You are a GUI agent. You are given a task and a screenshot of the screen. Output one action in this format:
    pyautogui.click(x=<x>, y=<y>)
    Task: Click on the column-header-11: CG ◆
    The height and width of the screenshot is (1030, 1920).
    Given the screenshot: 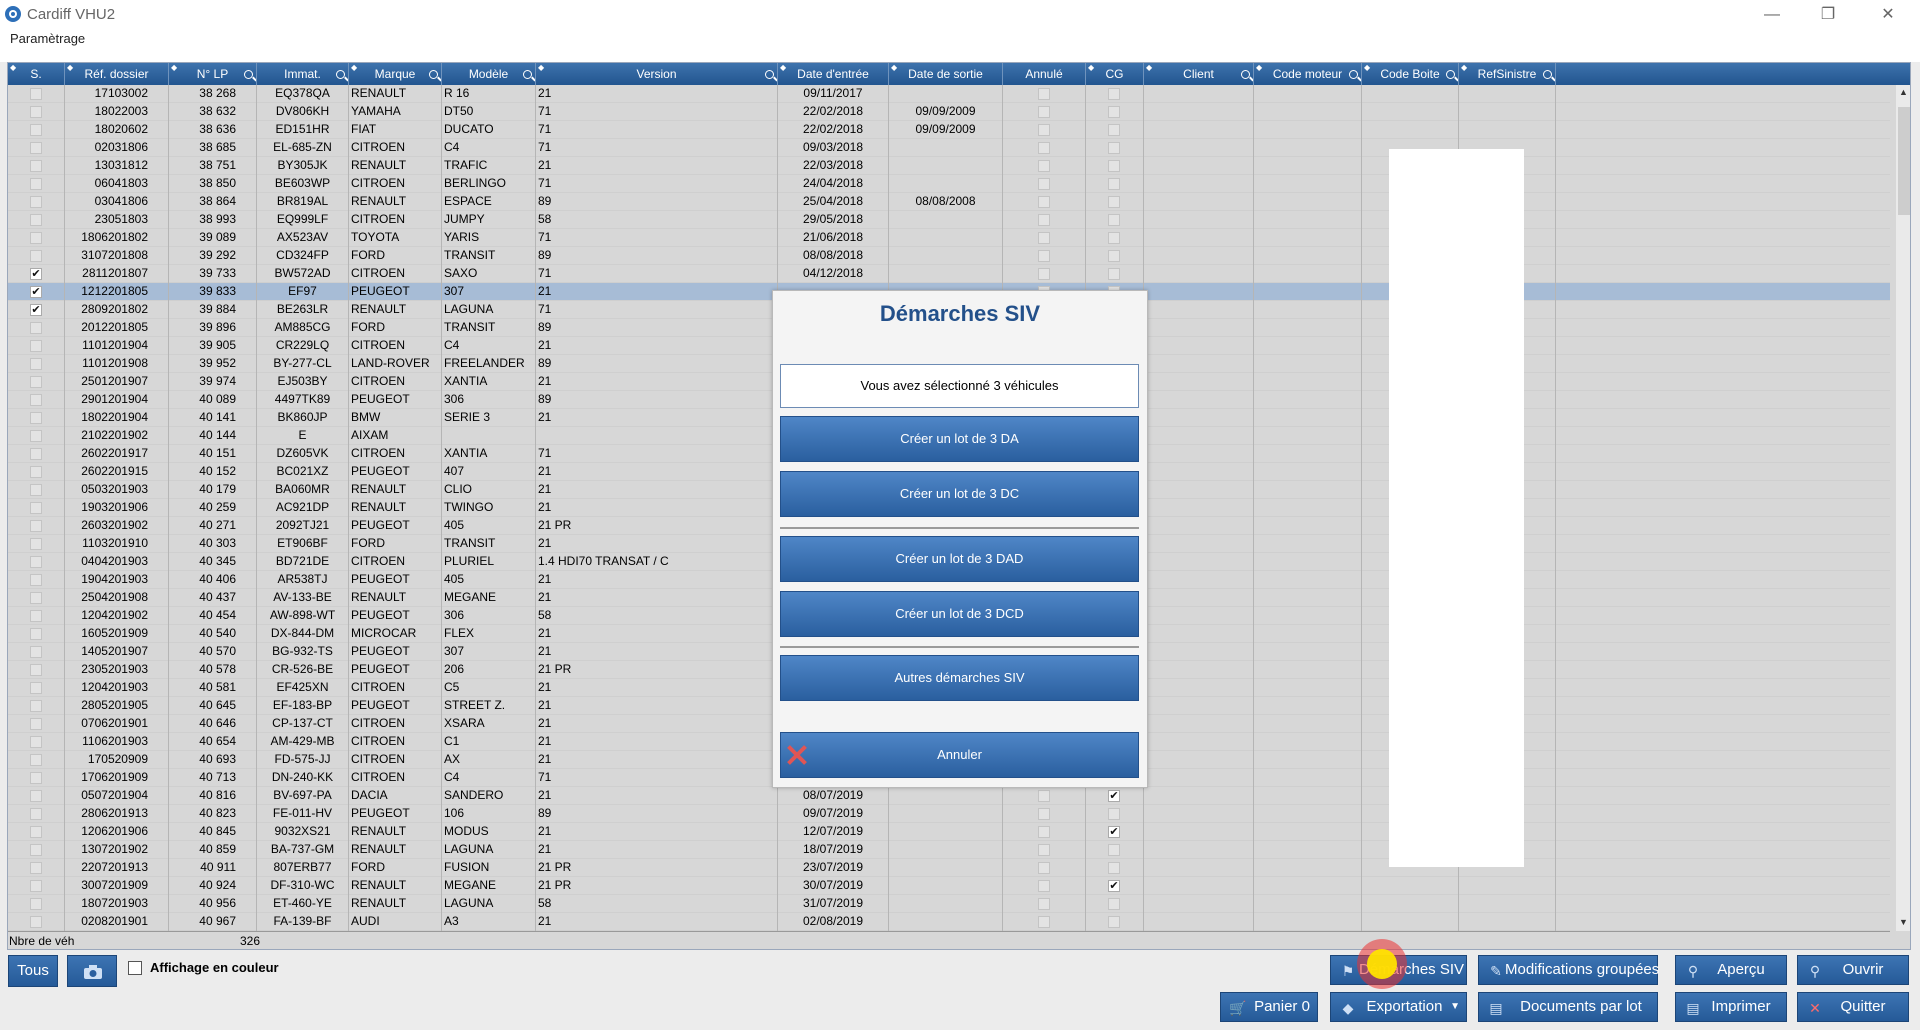 What is the action you would take?
    pyautogui.click(x=1115, y=74)
    